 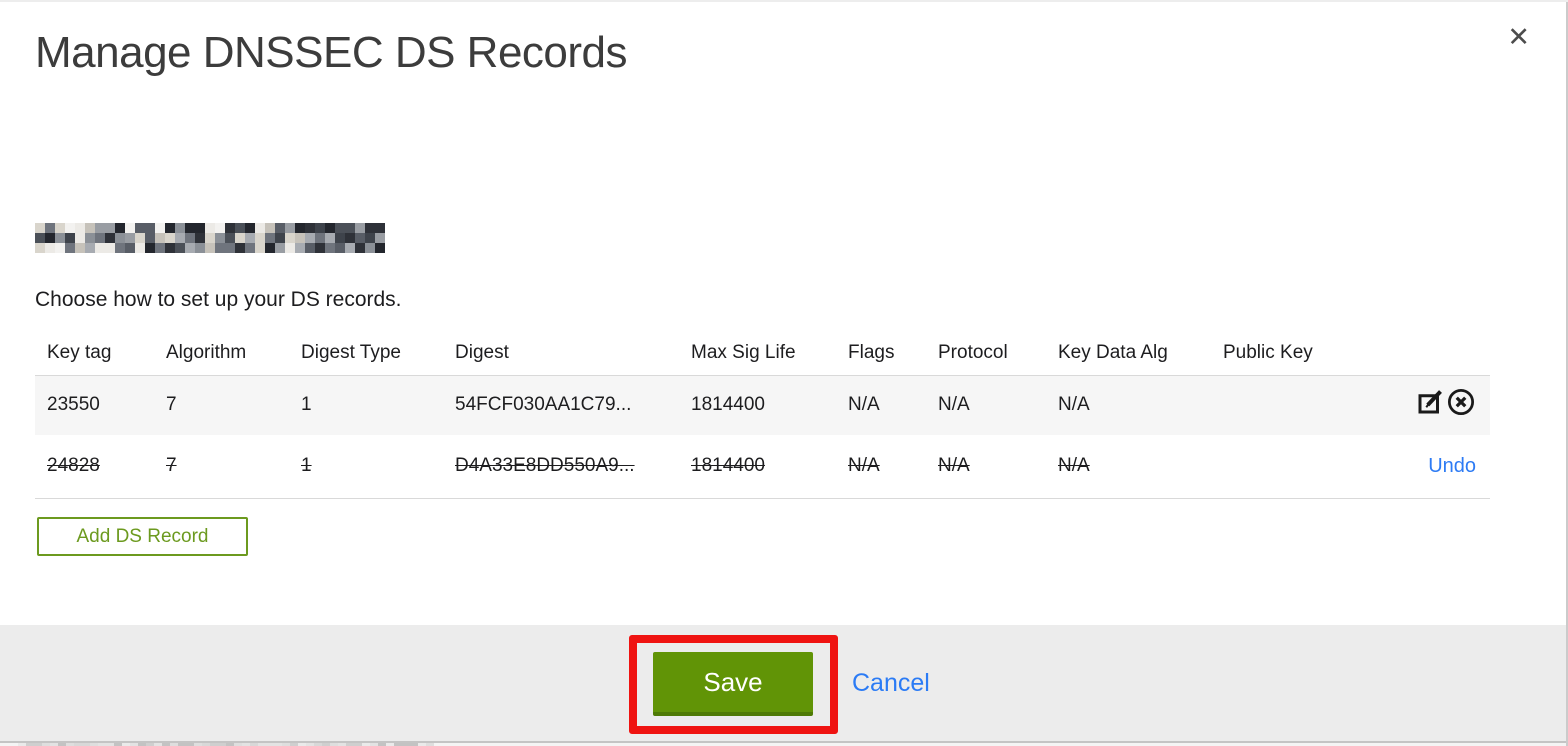 What do you see at coordinates (218, 299) in the screenshot?
I see `dialog-subtitle: Choose how to set up your DS records.` at bounding box center [218, 299].